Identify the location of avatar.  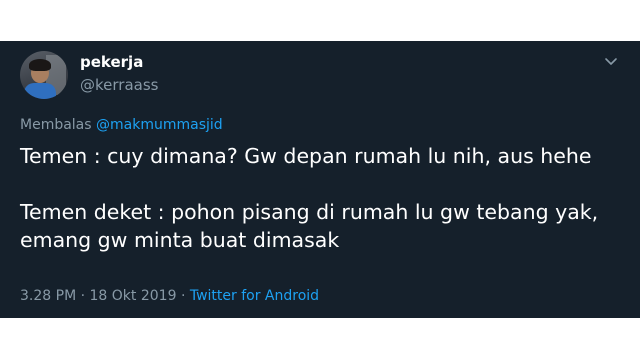
(44, 75).